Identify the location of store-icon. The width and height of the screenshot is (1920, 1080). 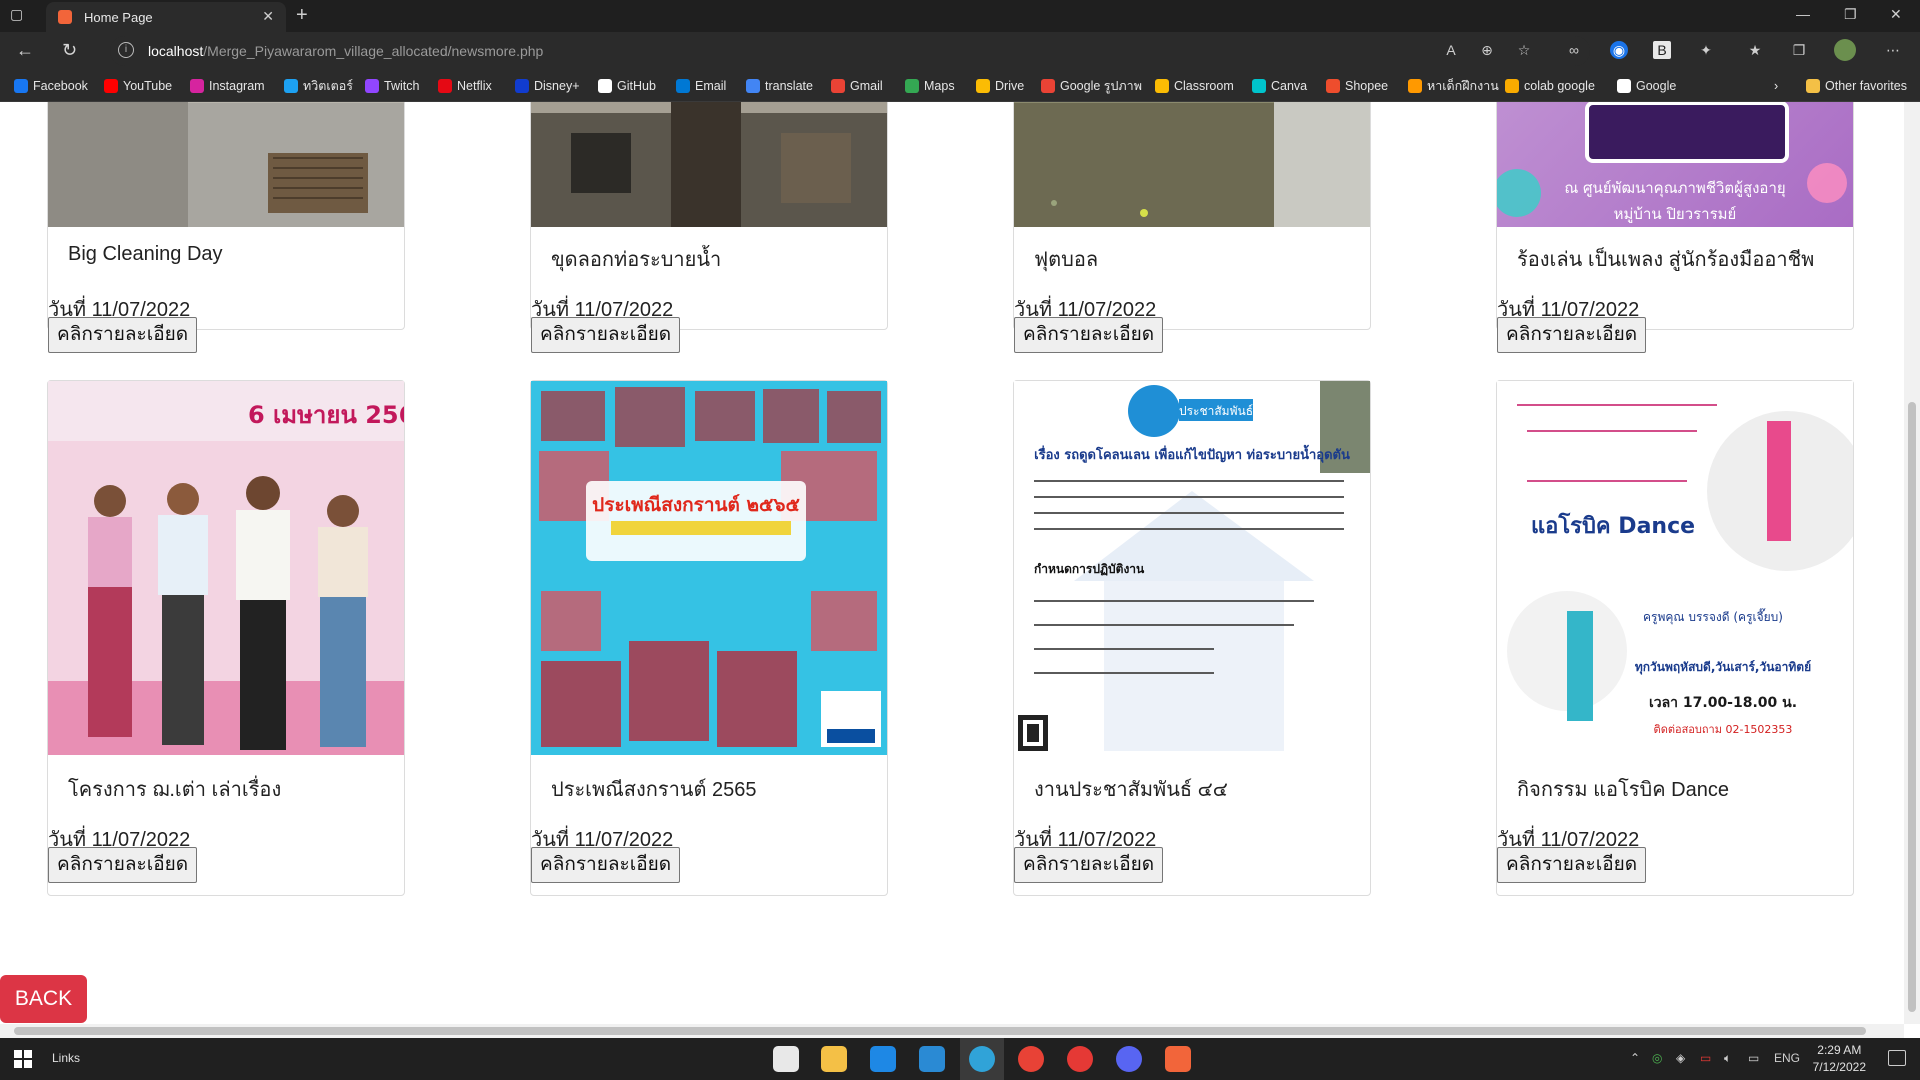
(786, 1059).